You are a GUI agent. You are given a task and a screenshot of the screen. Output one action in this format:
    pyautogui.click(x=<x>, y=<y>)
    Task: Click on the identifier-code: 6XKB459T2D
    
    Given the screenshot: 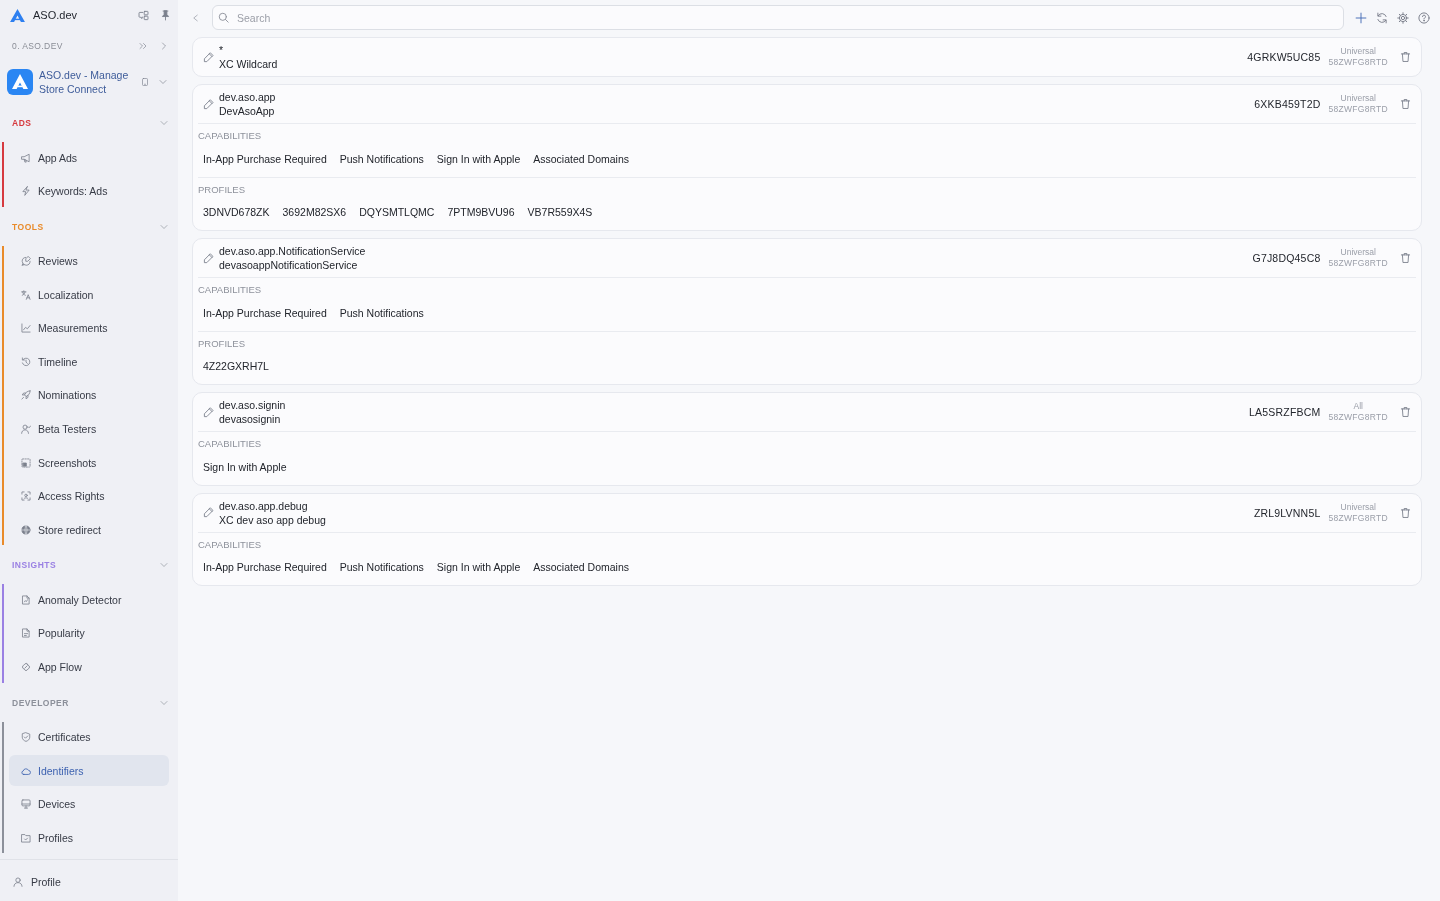 What is the action you would take?
    pyautogui.click(x=1287, y=104)
    